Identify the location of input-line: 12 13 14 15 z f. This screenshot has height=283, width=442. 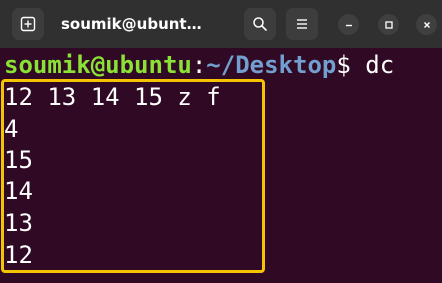
(112, 97).